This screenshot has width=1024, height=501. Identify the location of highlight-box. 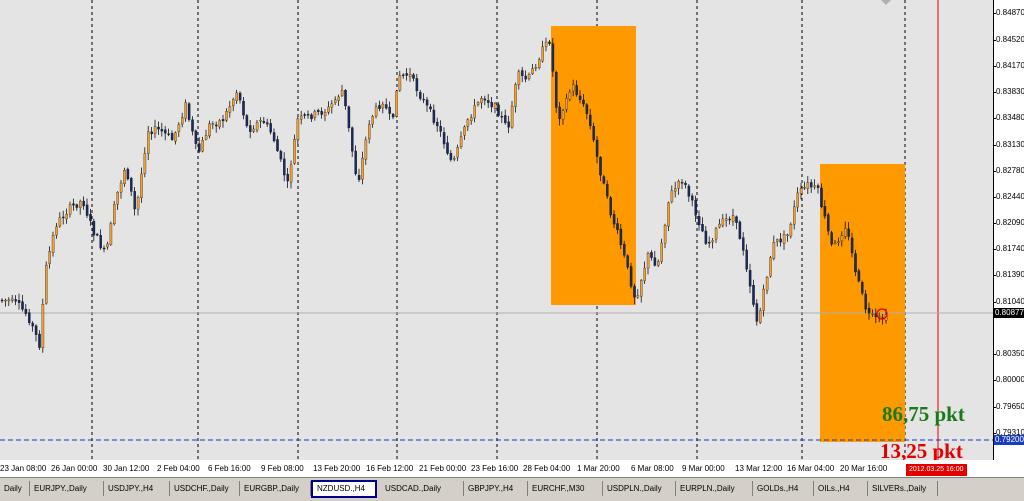
(862, 303).